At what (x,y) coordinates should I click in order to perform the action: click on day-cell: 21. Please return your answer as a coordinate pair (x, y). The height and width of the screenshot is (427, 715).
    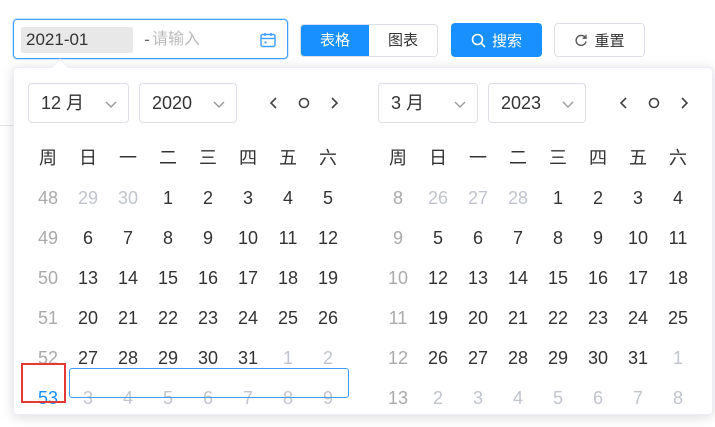
    Looking at the image, I should click on (128, 318).